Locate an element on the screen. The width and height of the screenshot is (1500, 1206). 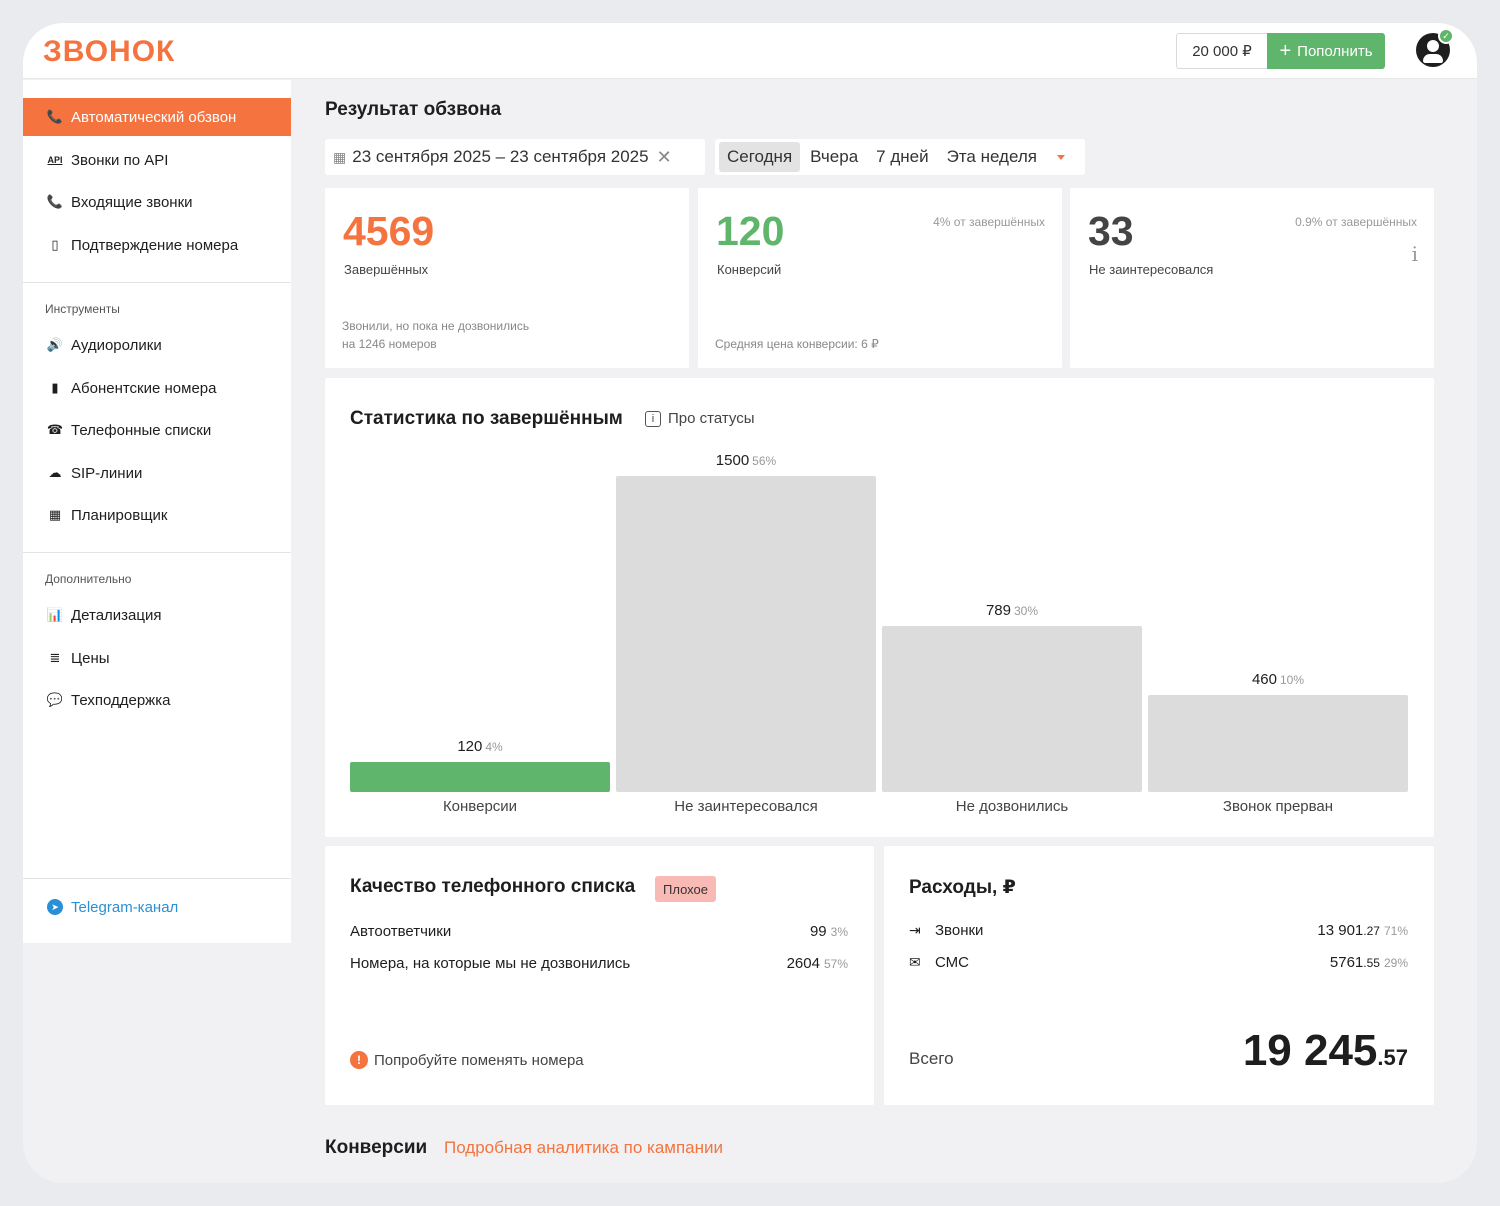
sidebar-item-prices: ≣ Цены is located at coordinates (157, 658).